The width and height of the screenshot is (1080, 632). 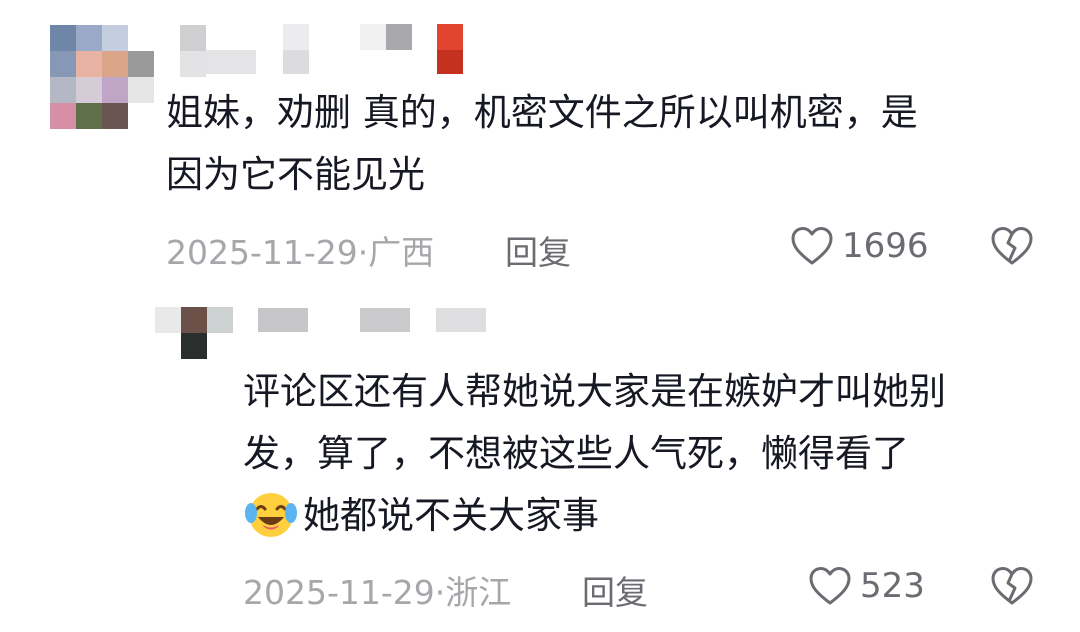 What do you see at coordinates (576, 453) in the screenshot?
I see `reply-text-line: 发，算了，不想被这些人气死，懒得看了` at bounding box center [576, 453].